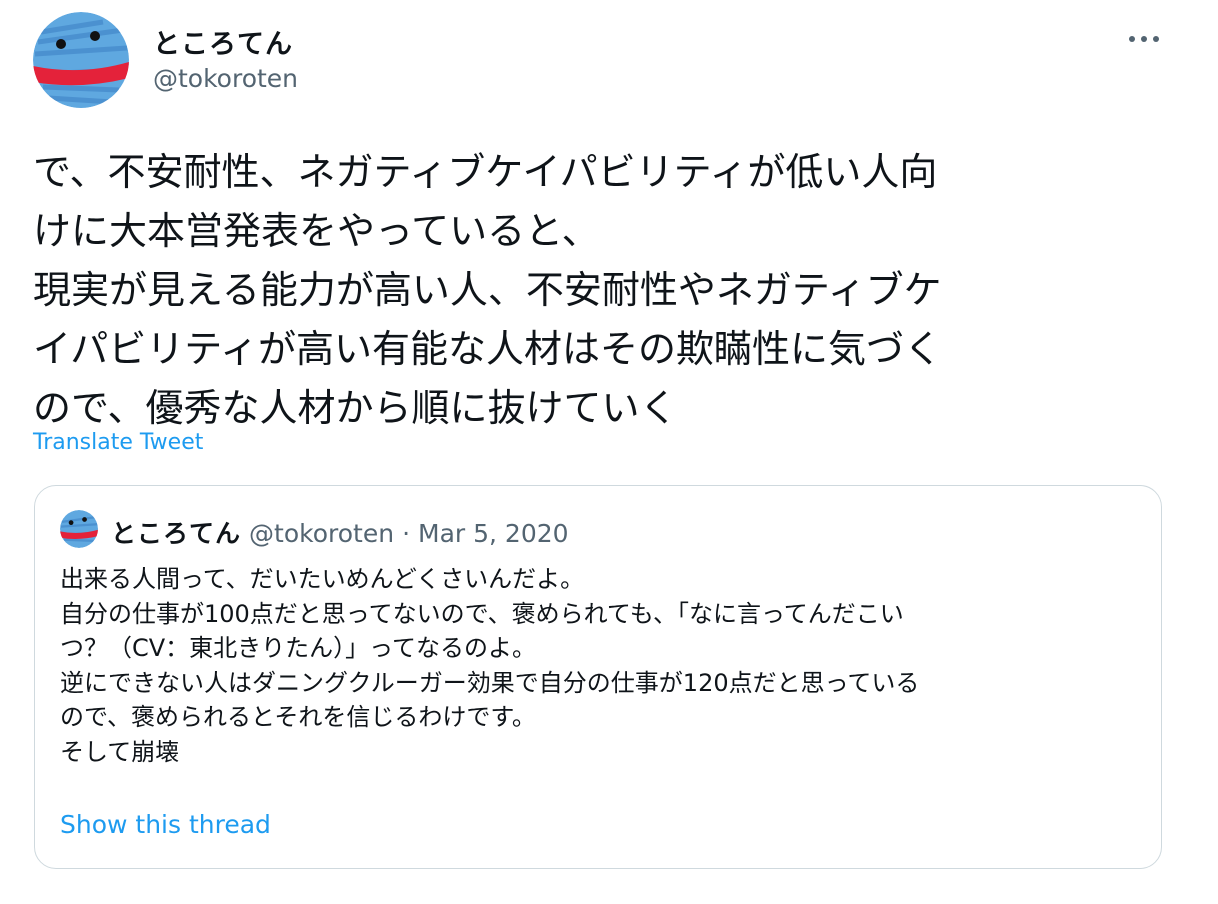  I want to click on tweet-text-line: 現実が見える能力が高い人、不安耐性やネガティブケ, so click(487, 290).